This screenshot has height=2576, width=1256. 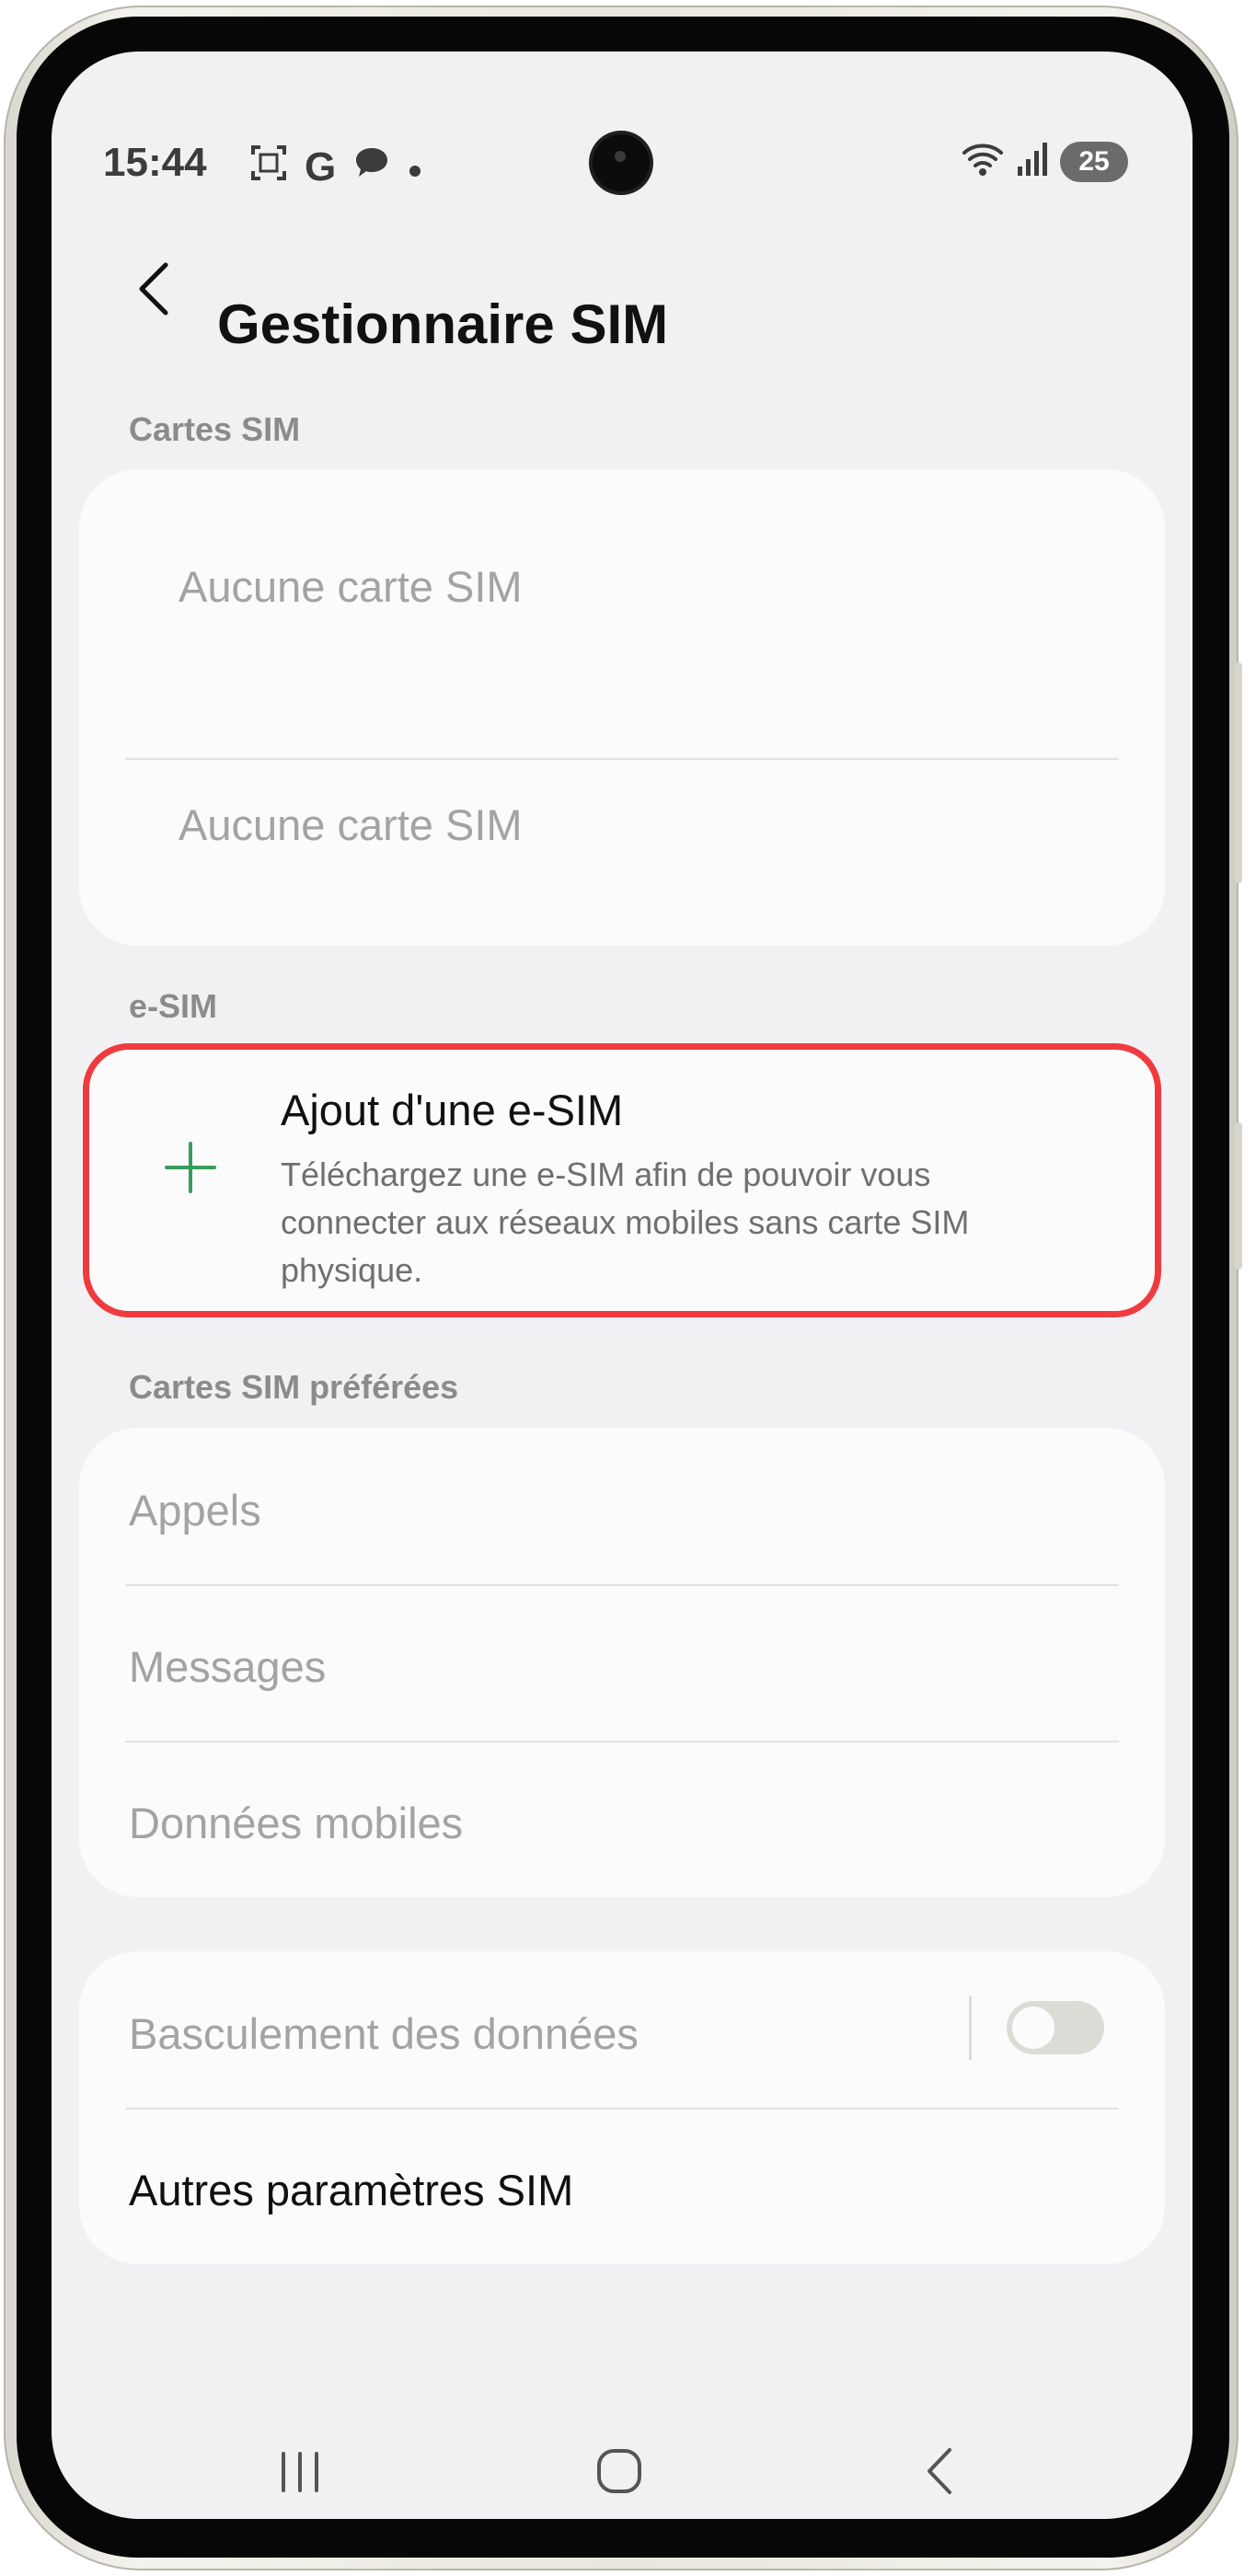 I want to click on signal-icon, so click(x=1032, y=161).